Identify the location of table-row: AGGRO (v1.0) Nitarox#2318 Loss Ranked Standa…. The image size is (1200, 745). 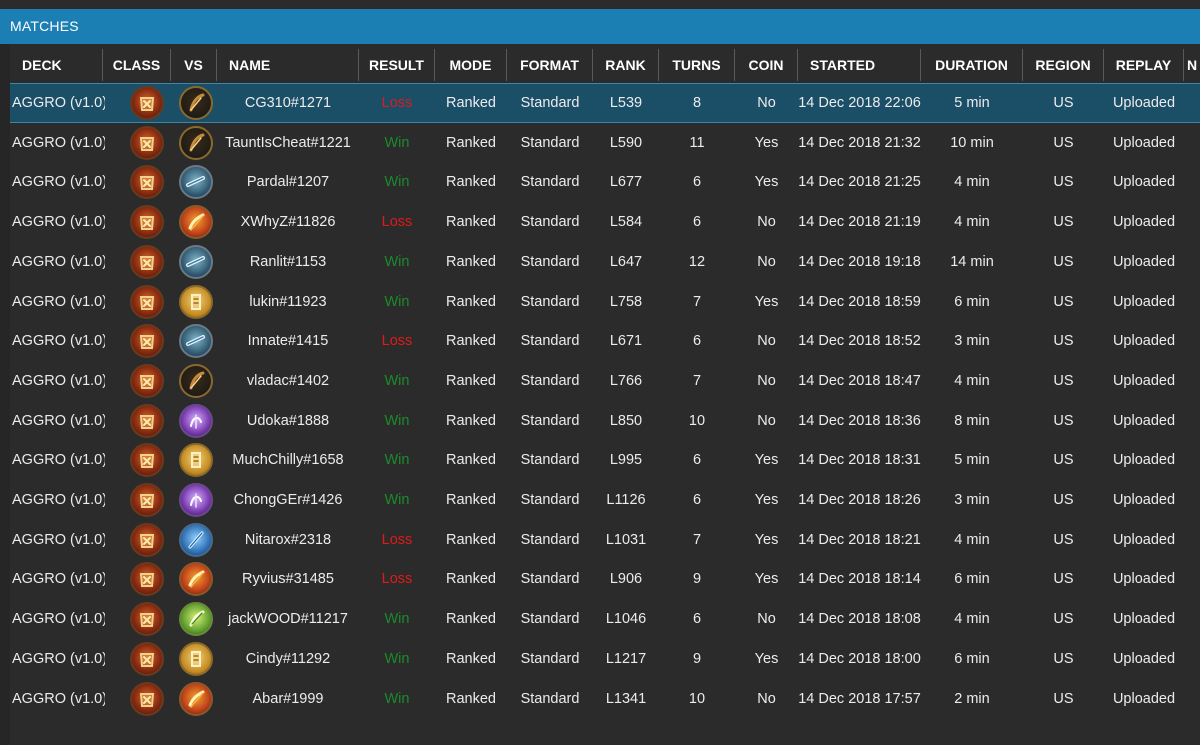
(605, 540).